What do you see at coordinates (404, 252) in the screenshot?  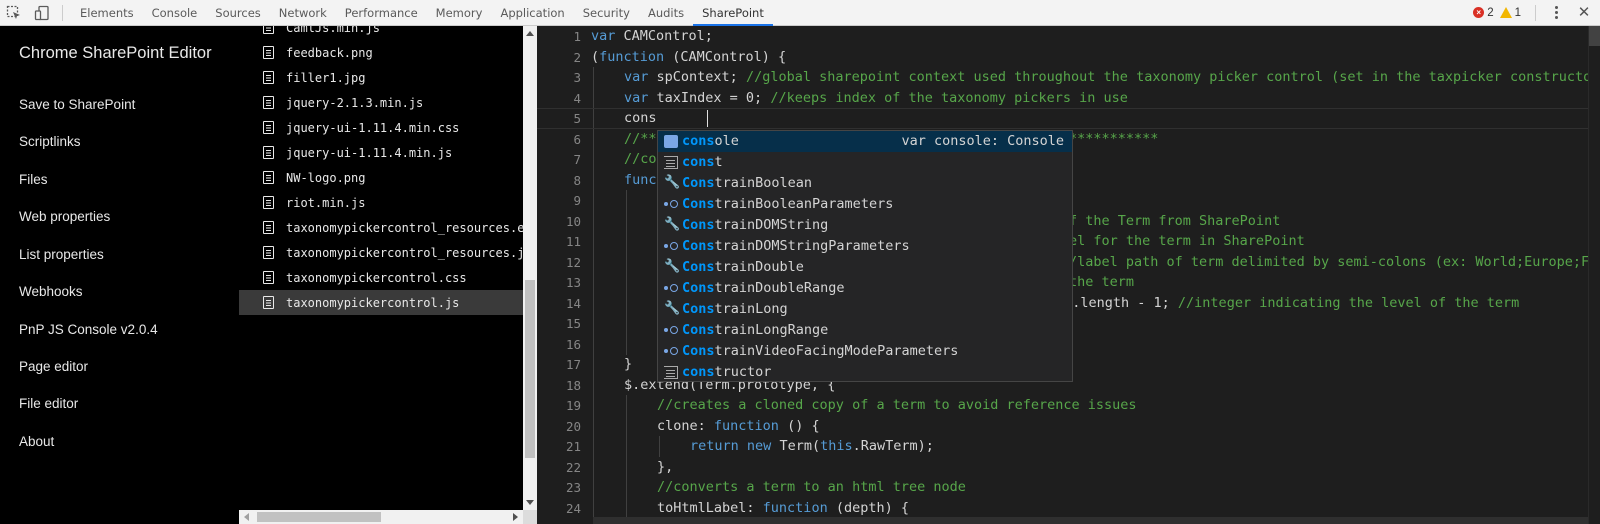 I see `file-name: taxonomypickercontrol_resources.js` at bounding box center [404, 252].